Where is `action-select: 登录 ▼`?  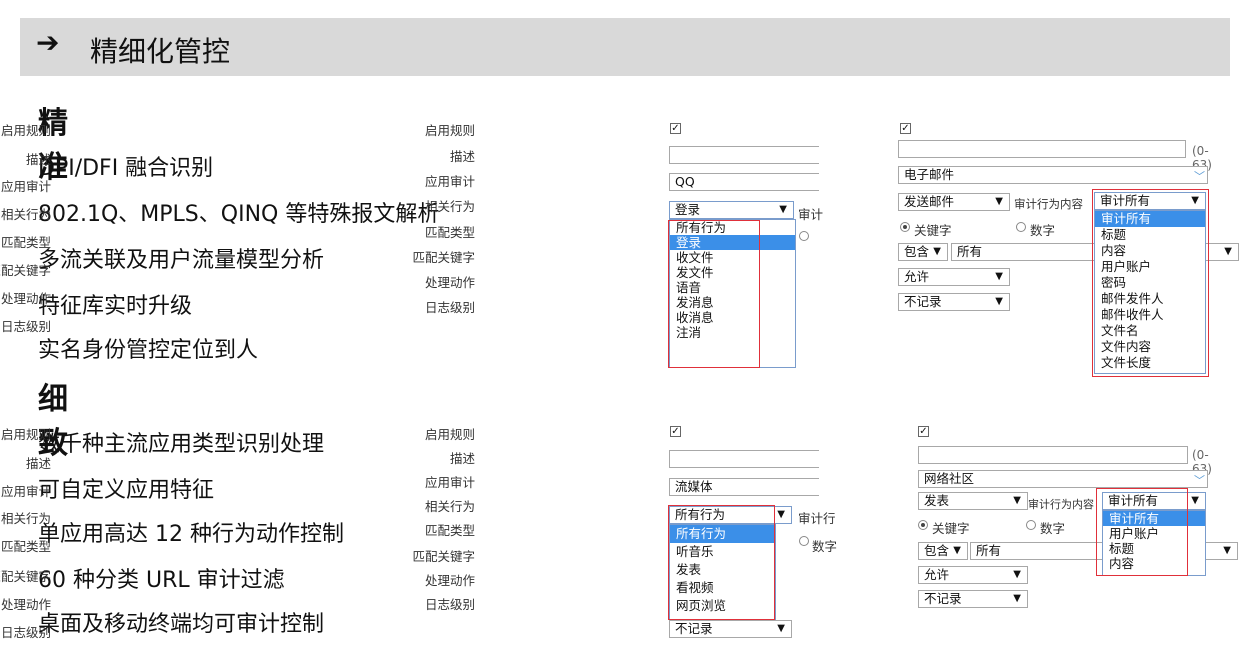 action-select: 登录 ▼ is located at coordinates (731, 210).